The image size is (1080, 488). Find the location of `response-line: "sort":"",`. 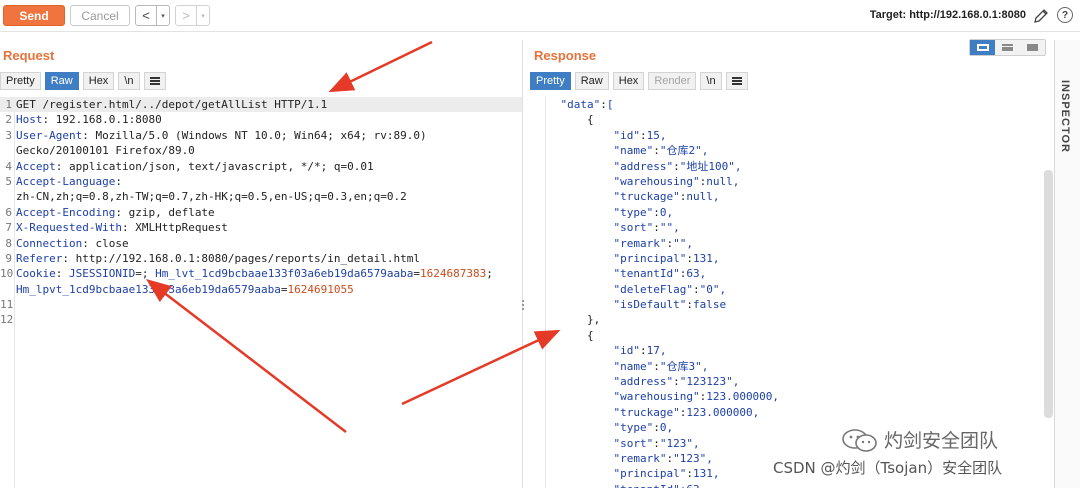

response-line: "sort":"", is located at coordinates (646, 228).